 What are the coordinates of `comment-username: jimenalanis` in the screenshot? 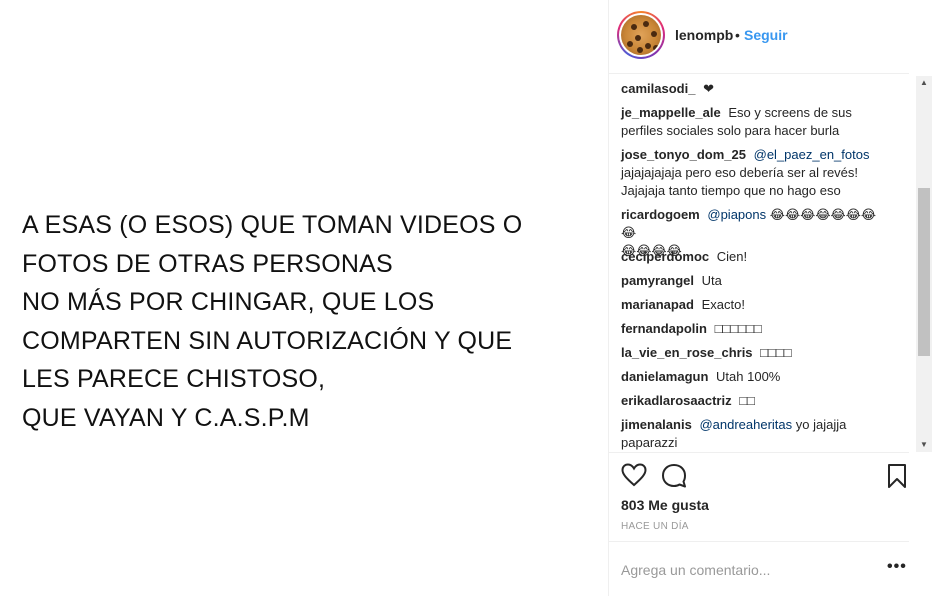 It's located at (656, 424).